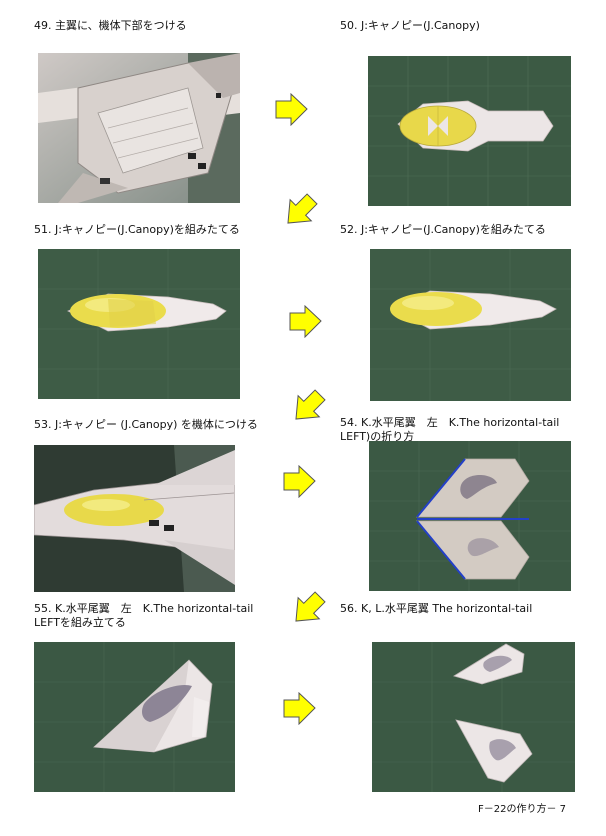  I want to click on step-52-caption: 52. J:キャノピー(J.Canopy)を組みたてる, so click(443, 229).